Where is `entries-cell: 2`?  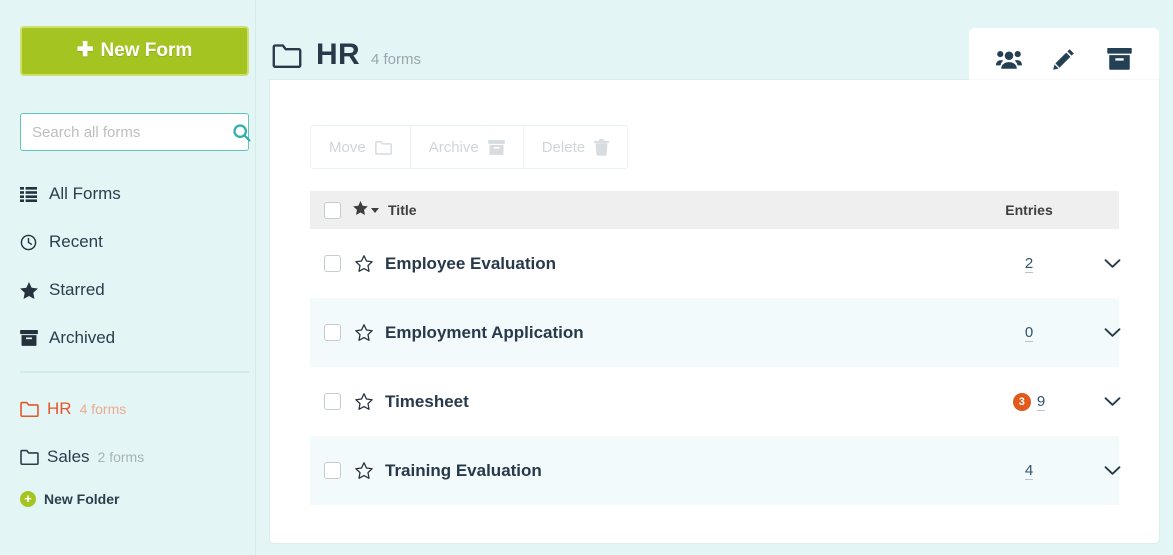
entries-cell: 2 is located at coordinates (1030, 264).